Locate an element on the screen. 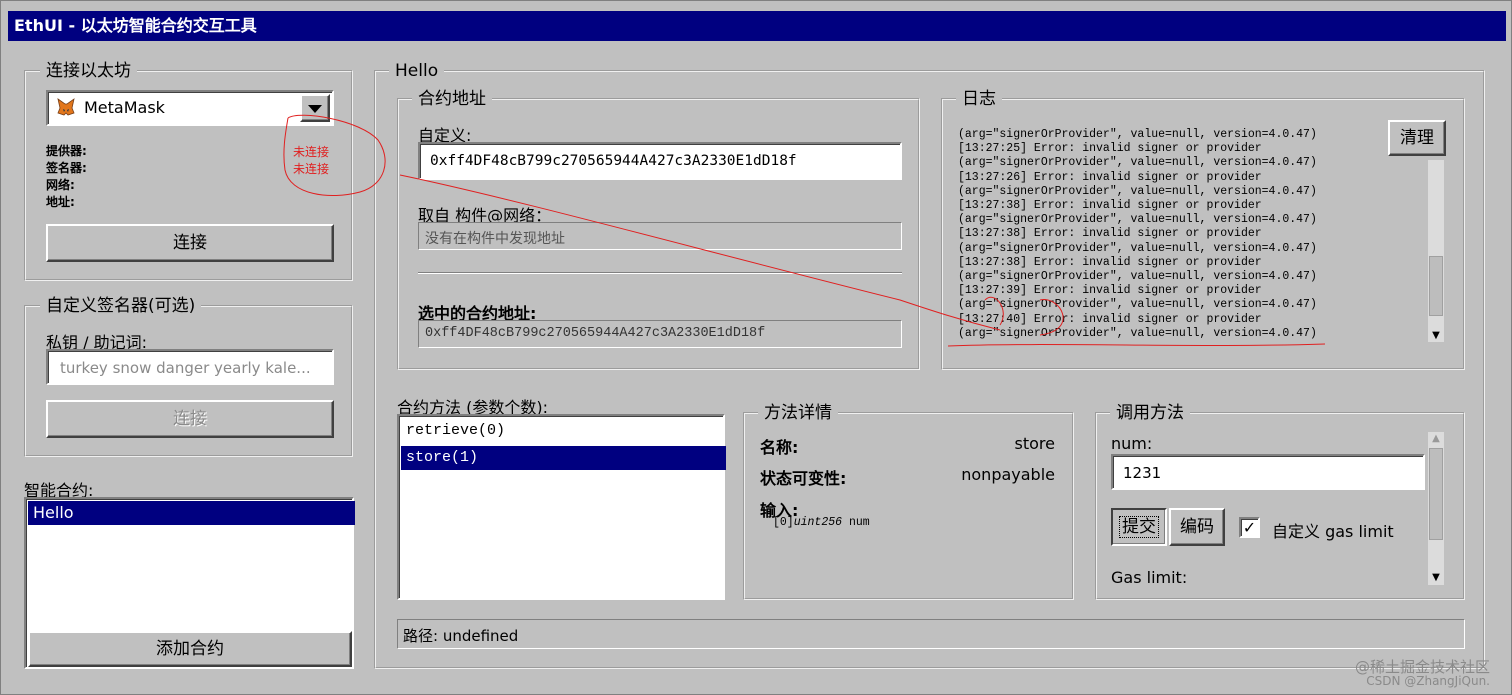  input-index: [0] is located at coordinates (783, 522).